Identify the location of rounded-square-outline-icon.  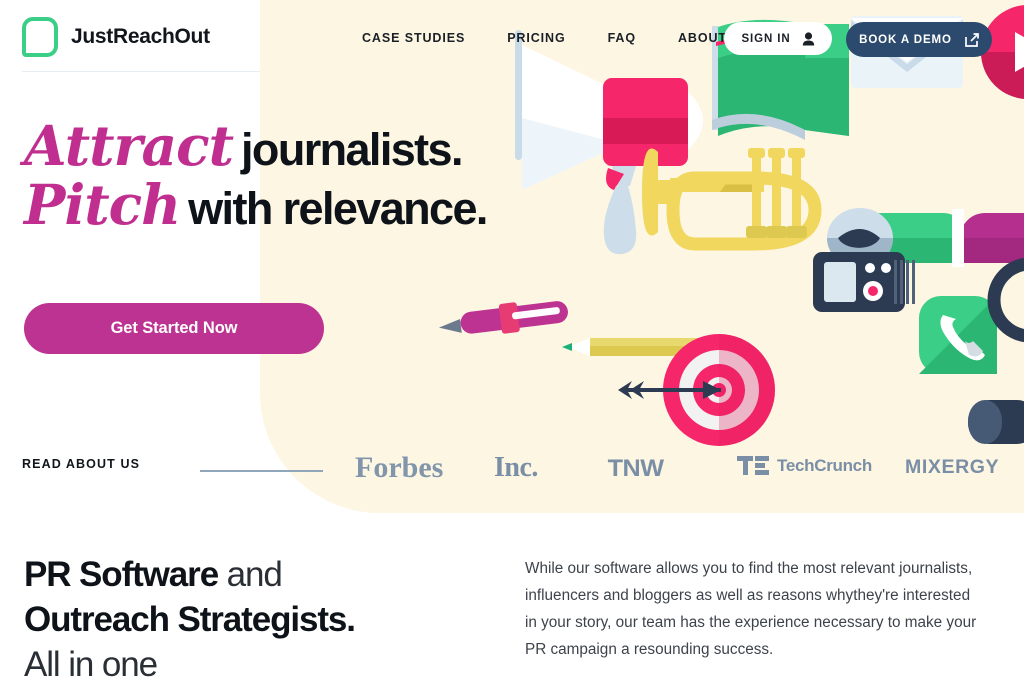
(40, 37).